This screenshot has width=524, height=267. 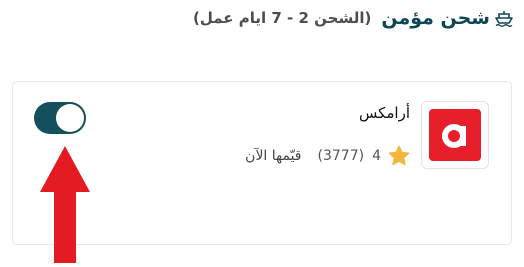 I want to click on rating-value: 4, so click(x=376, y=156).